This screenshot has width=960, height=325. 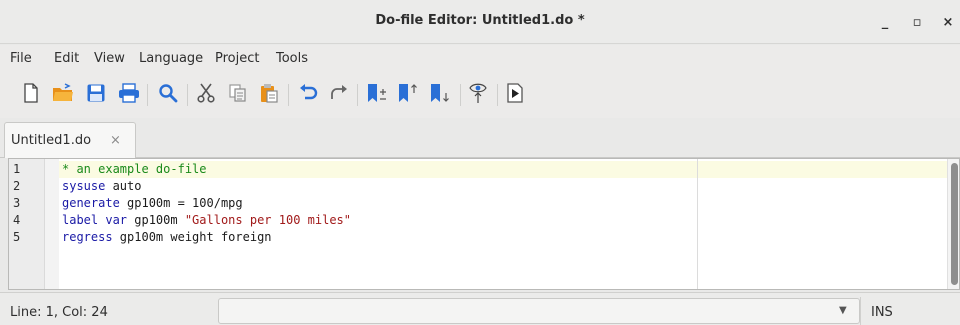 I want to click on copy-button, so click(x=238, y=95).